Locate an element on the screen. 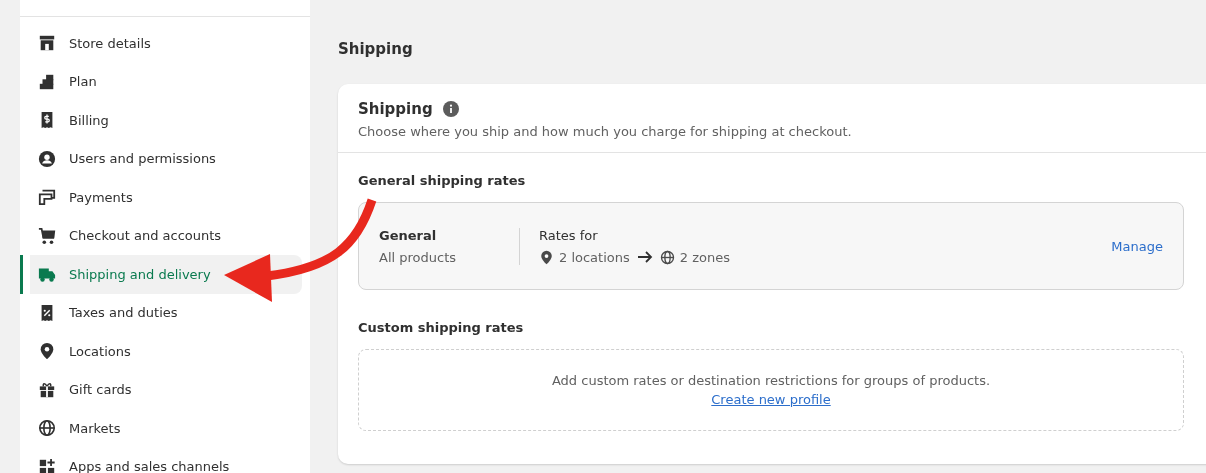 Image resolution: width=1206 pixels, height=473 pixels. sidebar-item: Billing is located at coordinates (161, 120).